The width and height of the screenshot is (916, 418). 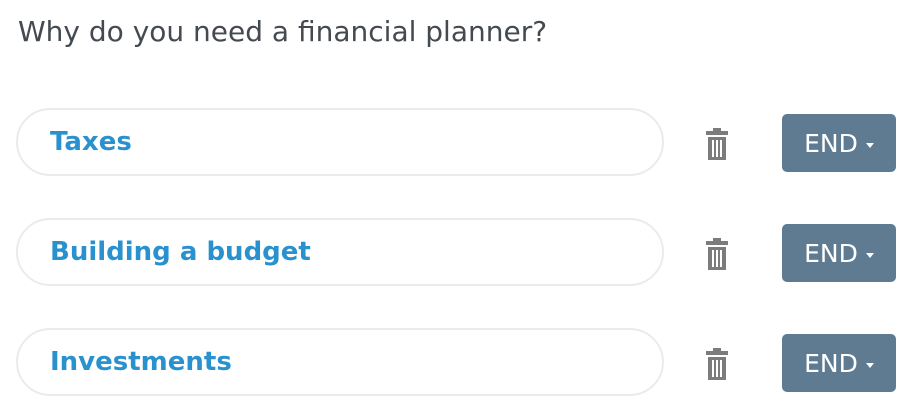 What do you see at coordinates (340, 142) in the screenshot?
I see `answer-input: Taxes` at bounding box center [340, 142].